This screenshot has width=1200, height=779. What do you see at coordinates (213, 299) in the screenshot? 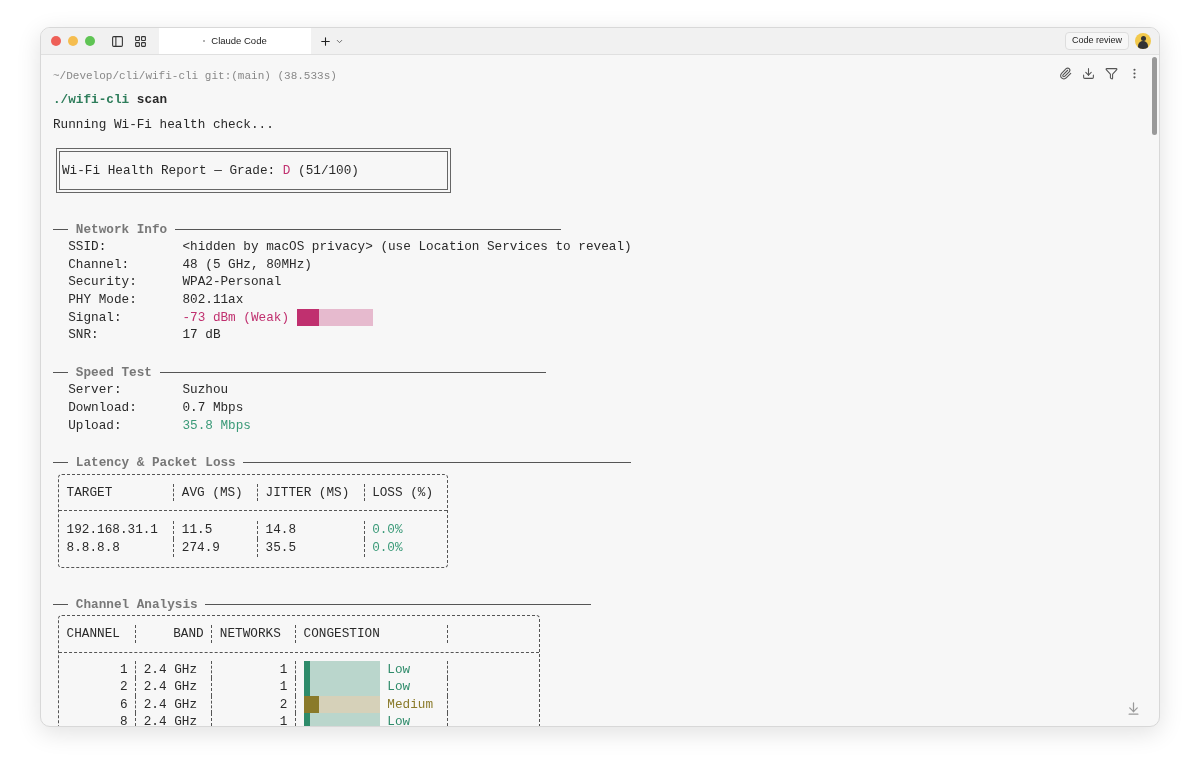
I see `field-value: 802.11ax` at bounding box center [213, 299].